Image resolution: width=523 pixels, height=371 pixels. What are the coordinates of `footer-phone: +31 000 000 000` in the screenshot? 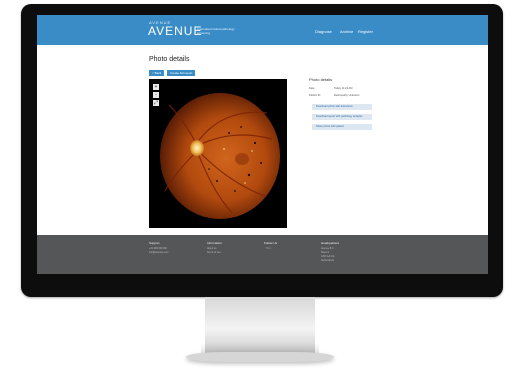 It's located at (158, 248).